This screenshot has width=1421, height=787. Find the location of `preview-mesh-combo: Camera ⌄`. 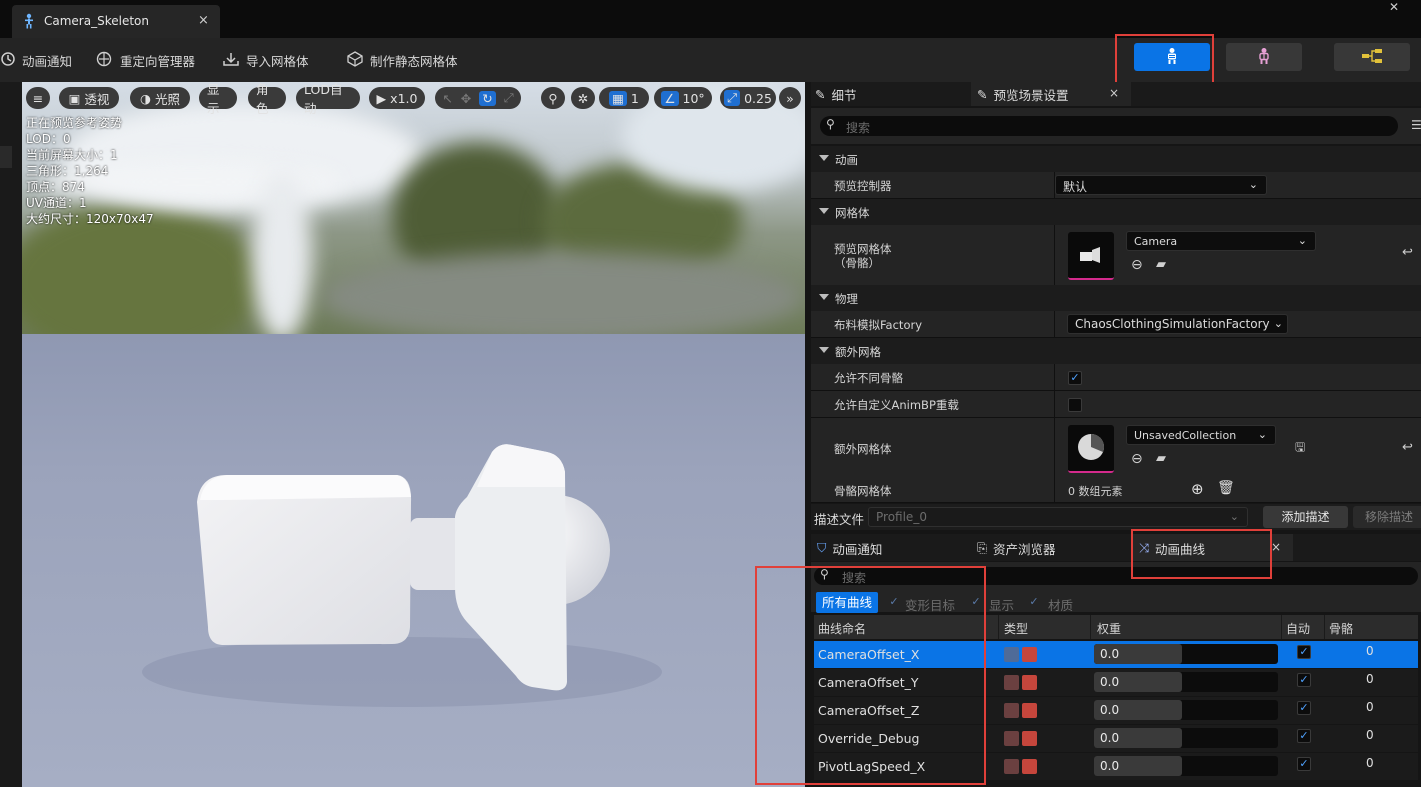

preview-mesh-combo: Camera ⌄ is located at coordinates (1221, 241).